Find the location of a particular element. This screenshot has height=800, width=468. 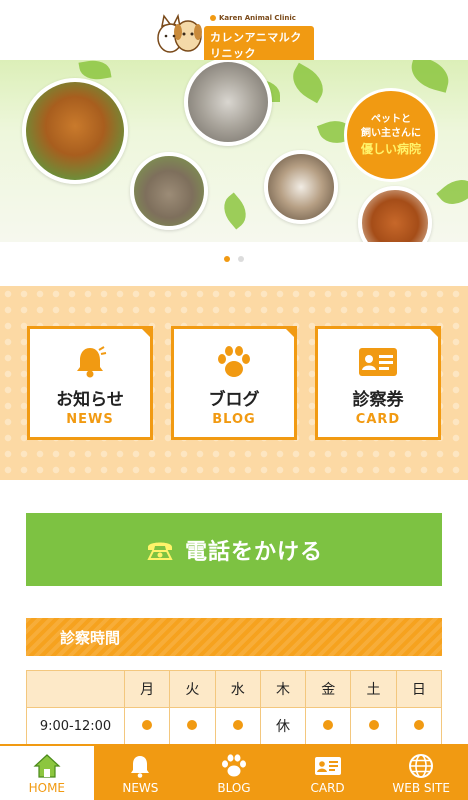

header: Karen Animal Clinic カレンアニマルクリニック is located at coordinates (234, 32).